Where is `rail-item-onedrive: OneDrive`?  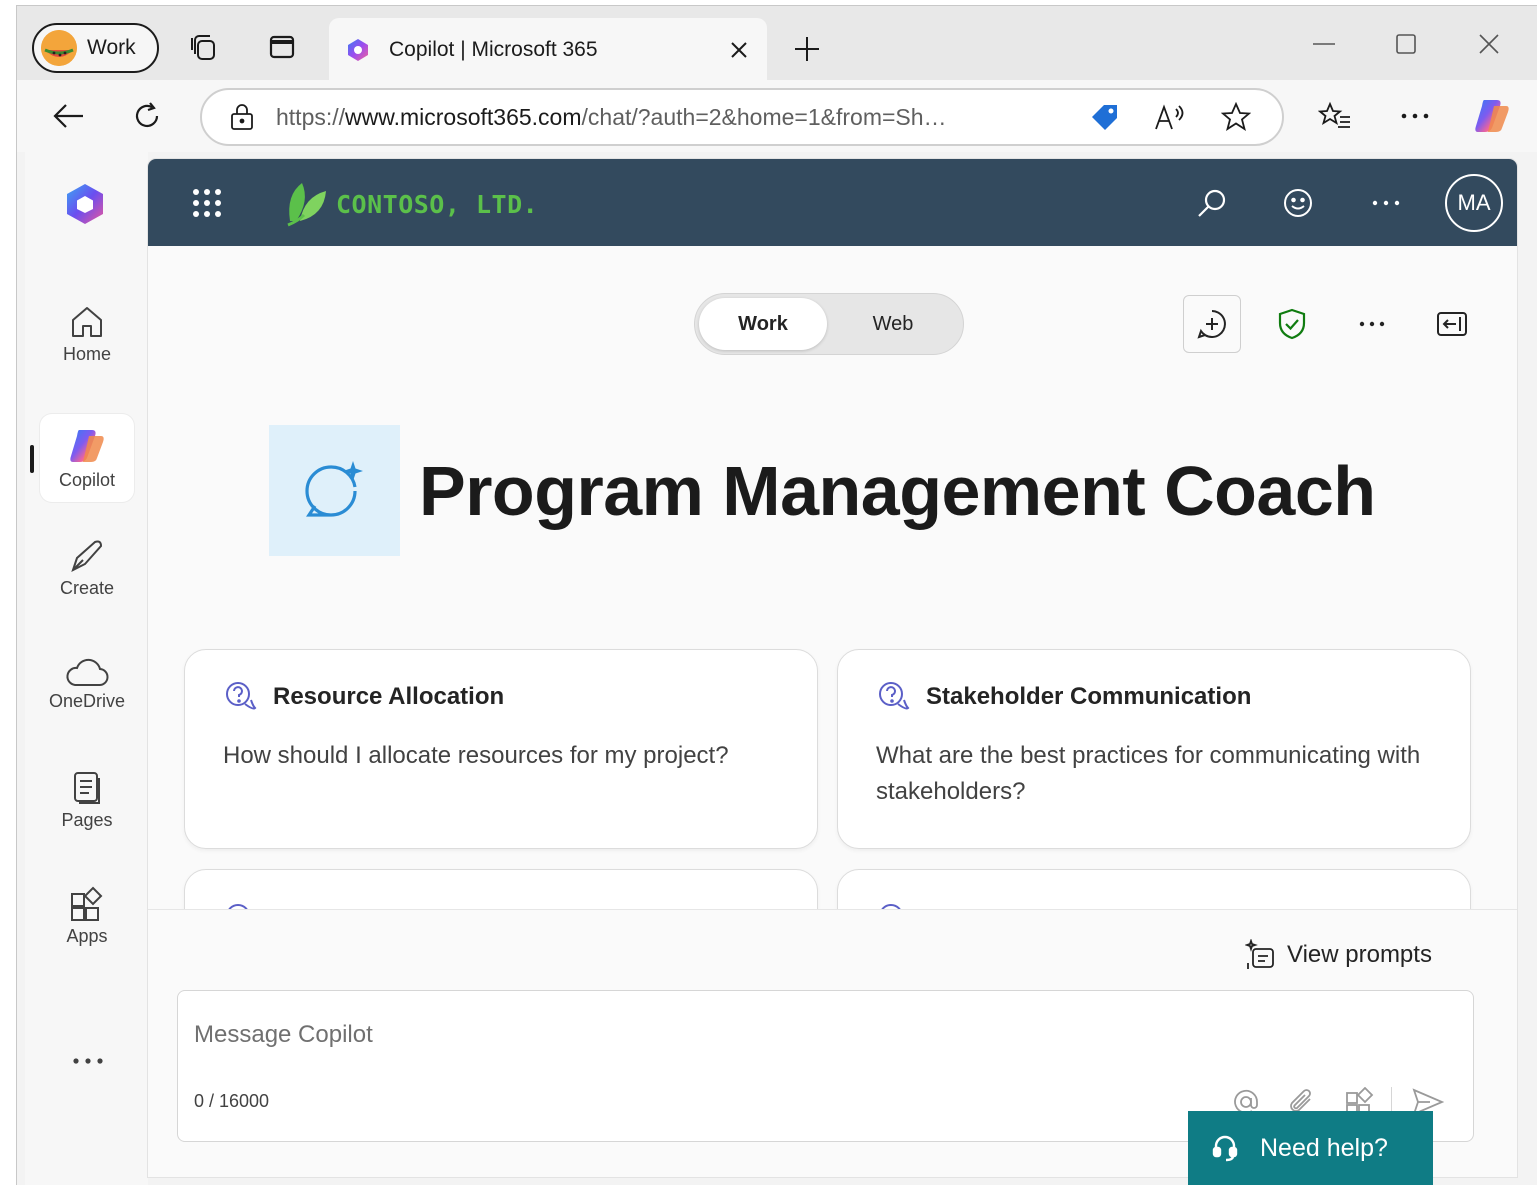
rail-item-onedrive: OneDrive is located at coordinates (87, 684).